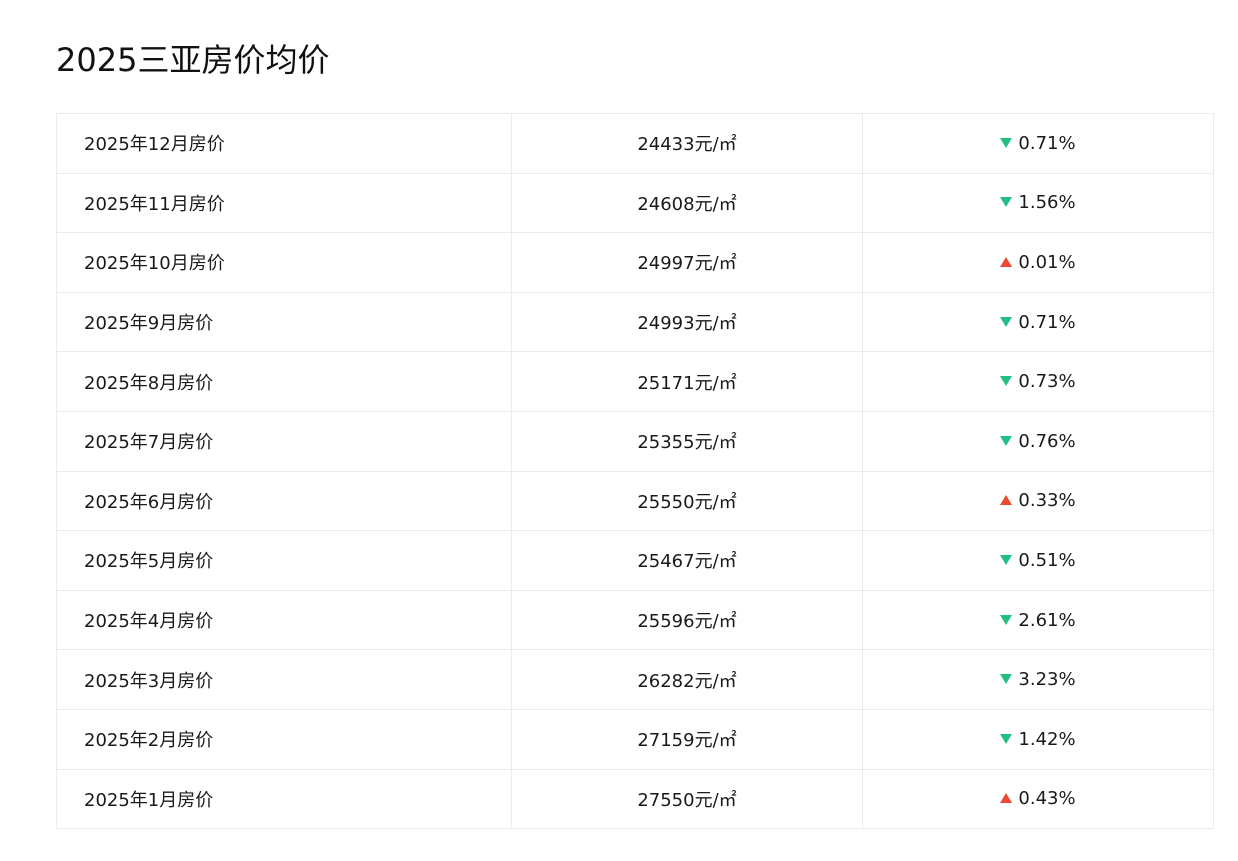 Image resolution: width=1238 pixels, height=861 pixels. What do you see at coordinates (284, 560) in the screenshot?
I see `month-label: 2025年5月房价` at bounding box center [284, 560].